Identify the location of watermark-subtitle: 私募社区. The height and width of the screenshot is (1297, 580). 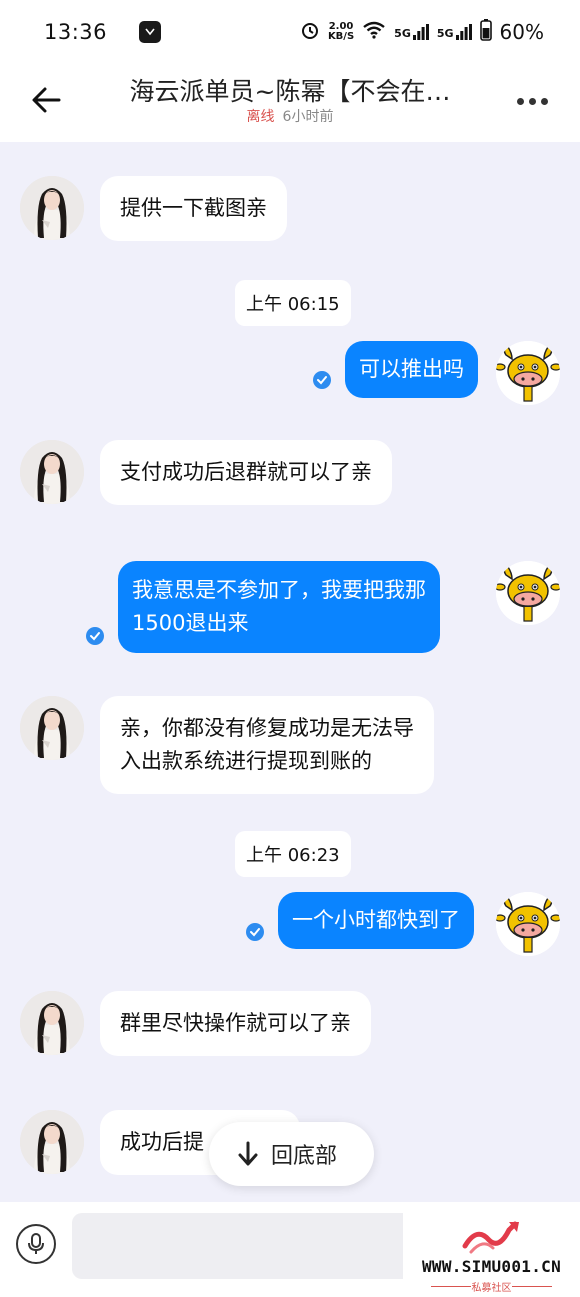
(491, 1288).